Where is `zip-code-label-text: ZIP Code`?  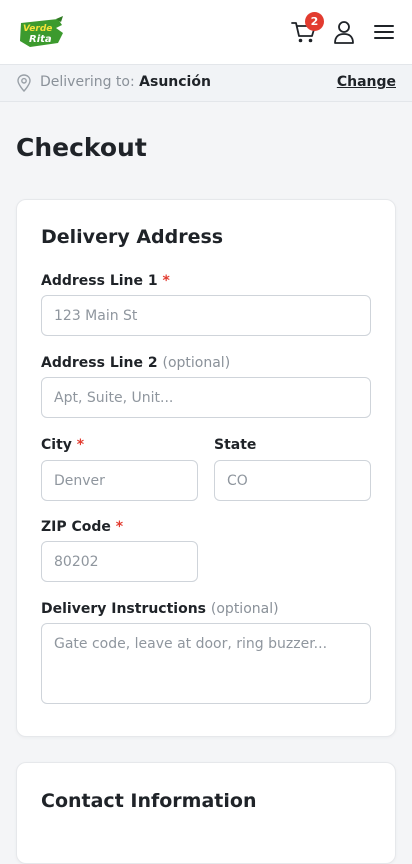
zip-code-label-text: ZIP Code is located at coordinates (76, 527).